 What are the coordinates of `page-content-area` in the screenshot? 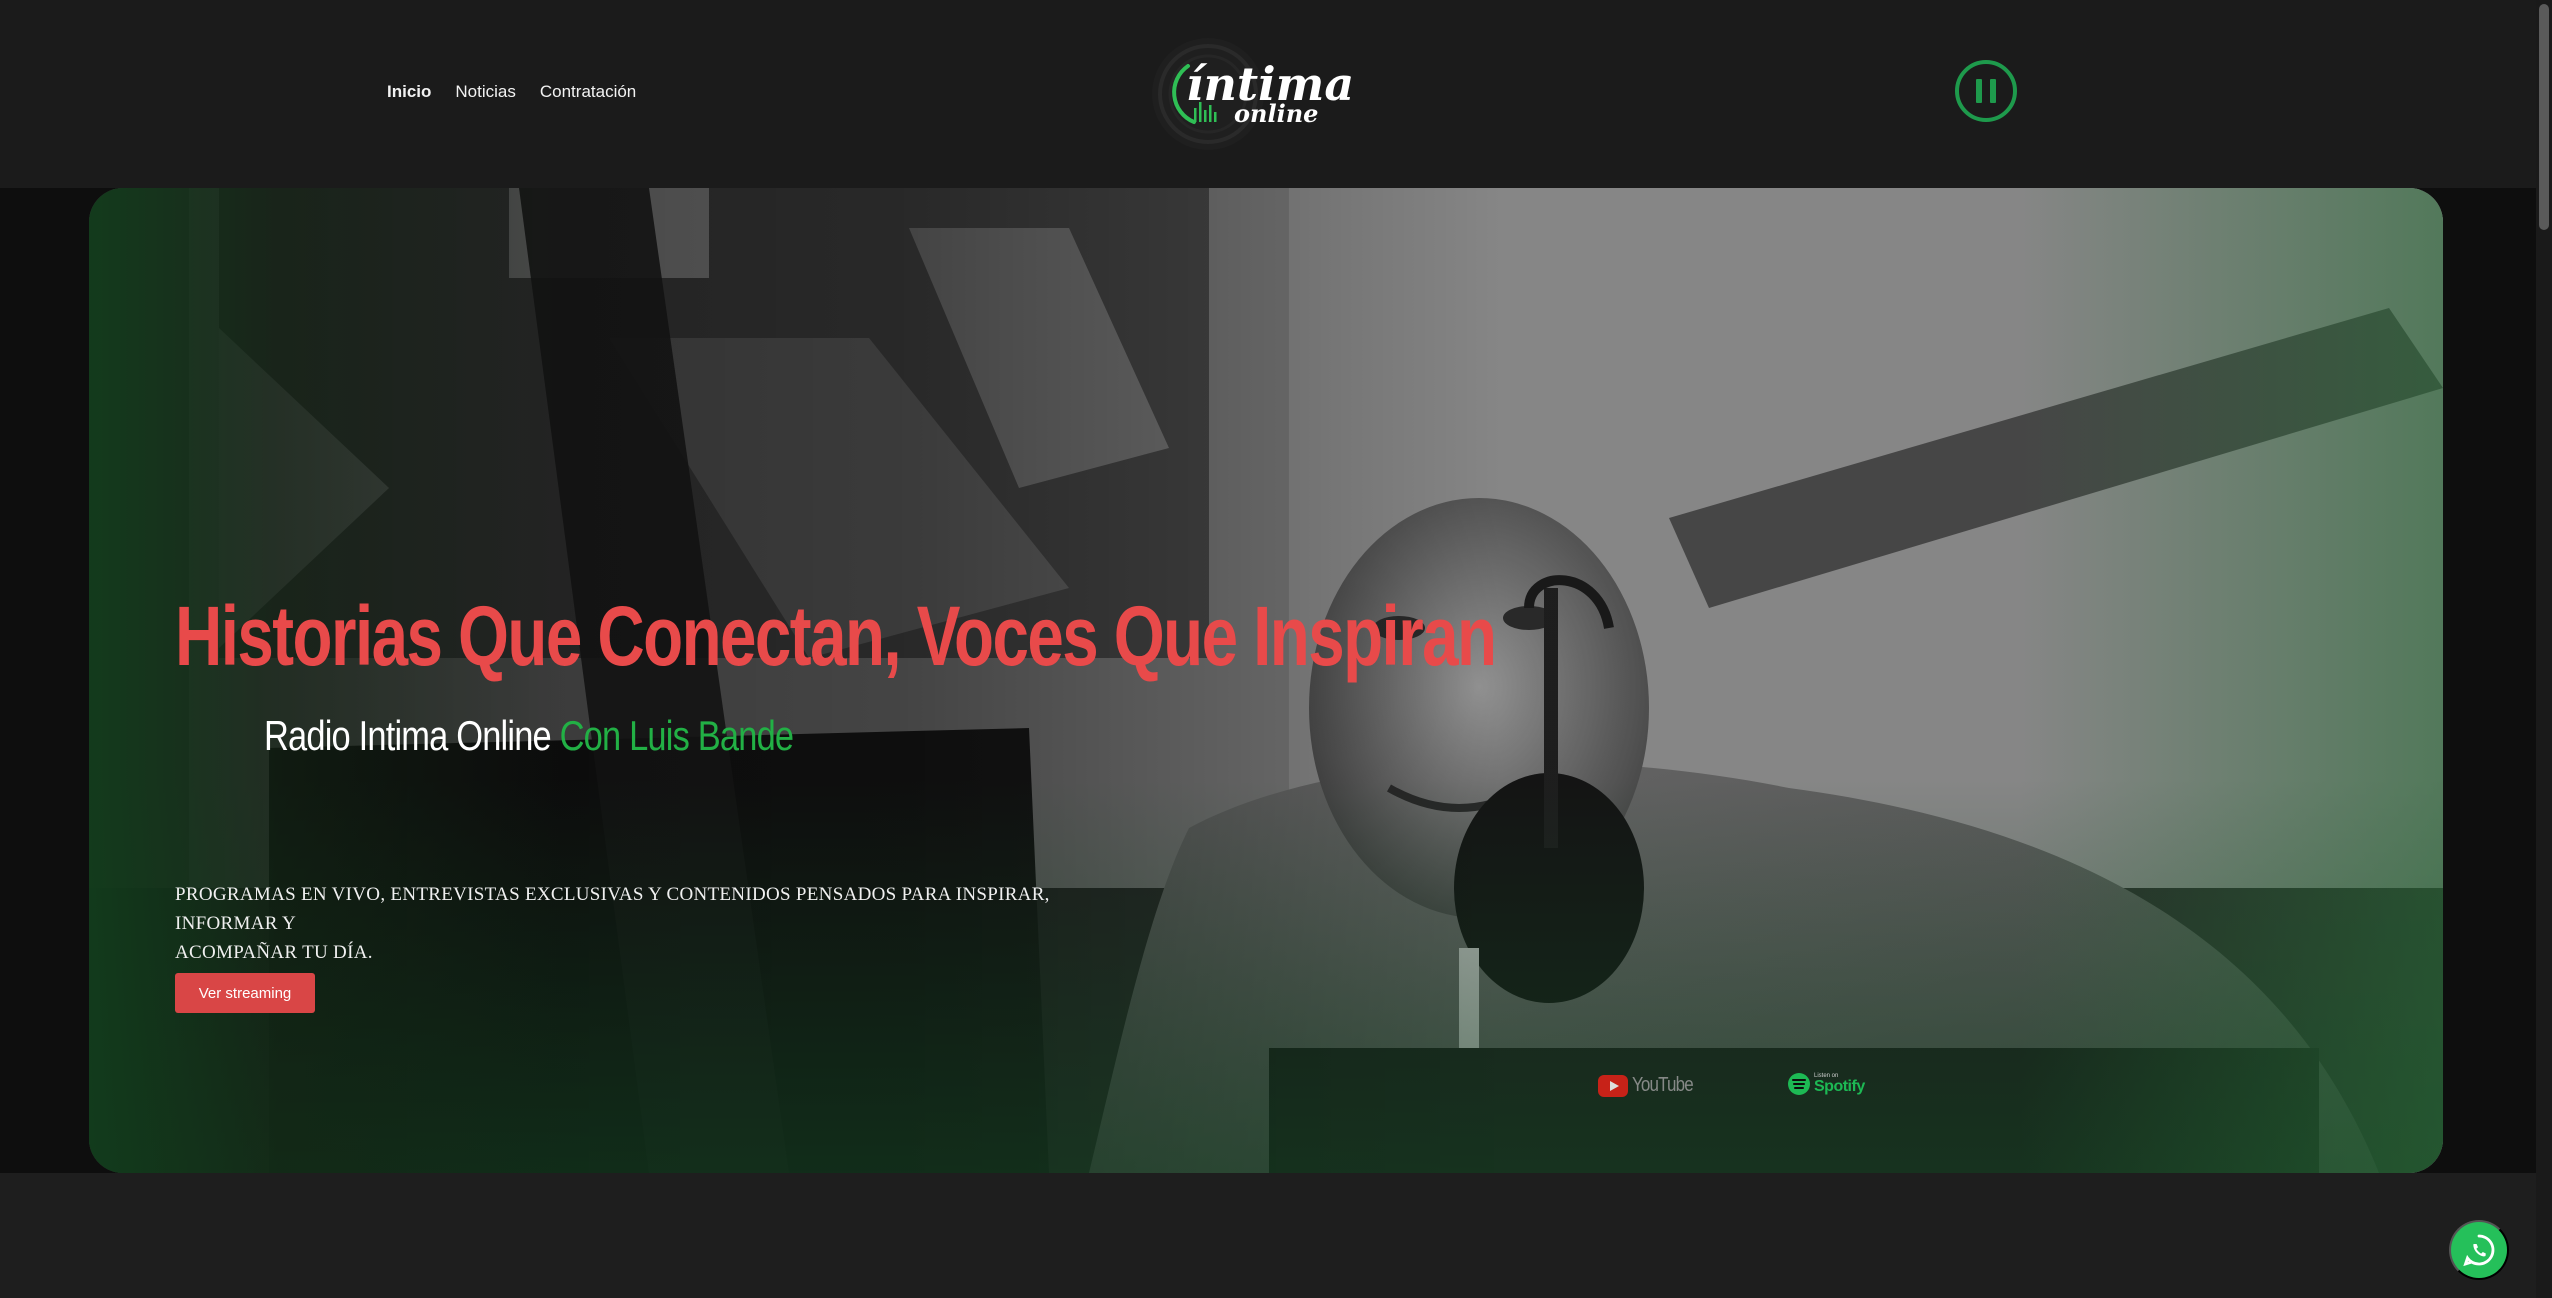 It's located at (1268, 1235).